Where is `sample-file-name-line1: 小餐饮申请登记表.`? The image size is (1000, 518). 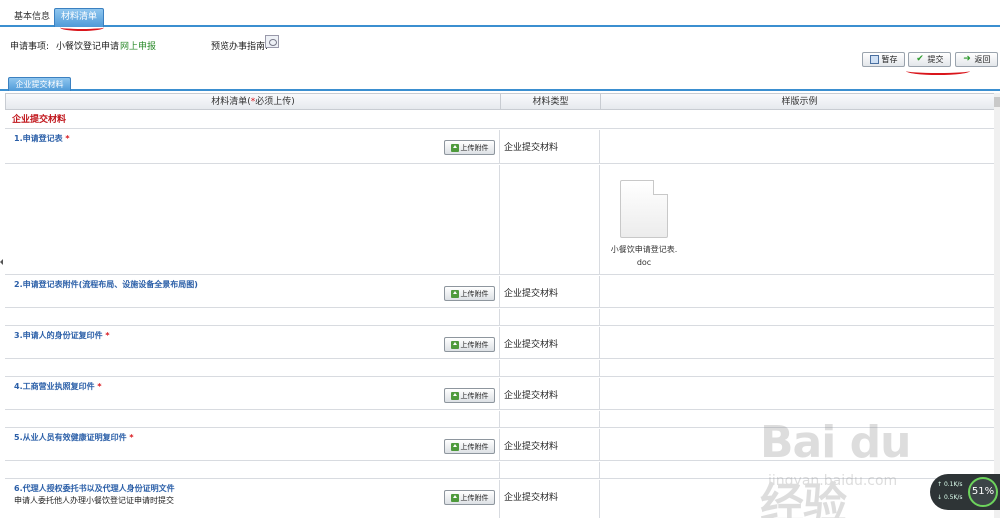 sample-file-name-line1: 小餐饮申请登记表. is located at coordinates (644, 249).